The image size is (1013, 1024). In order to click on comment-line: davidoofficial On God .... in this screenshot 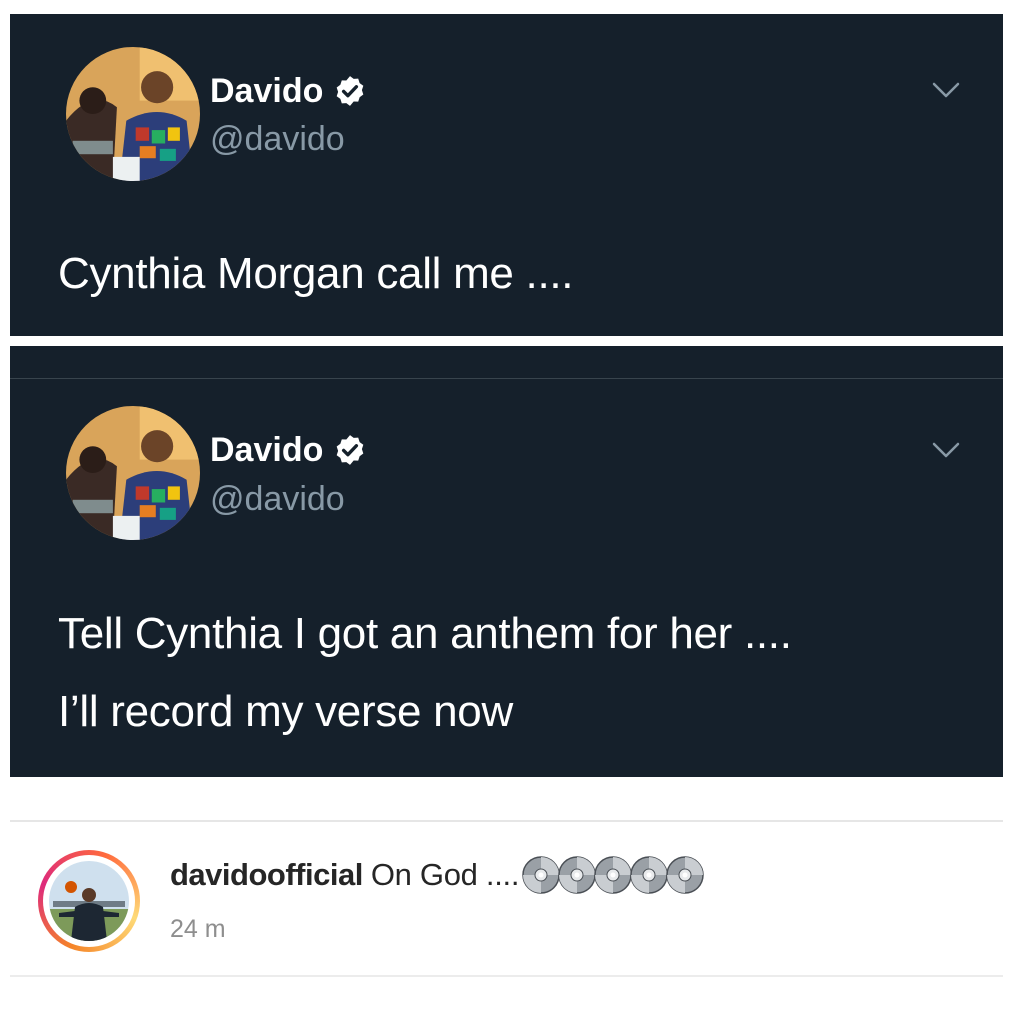, I will do `click(437, 875)`.